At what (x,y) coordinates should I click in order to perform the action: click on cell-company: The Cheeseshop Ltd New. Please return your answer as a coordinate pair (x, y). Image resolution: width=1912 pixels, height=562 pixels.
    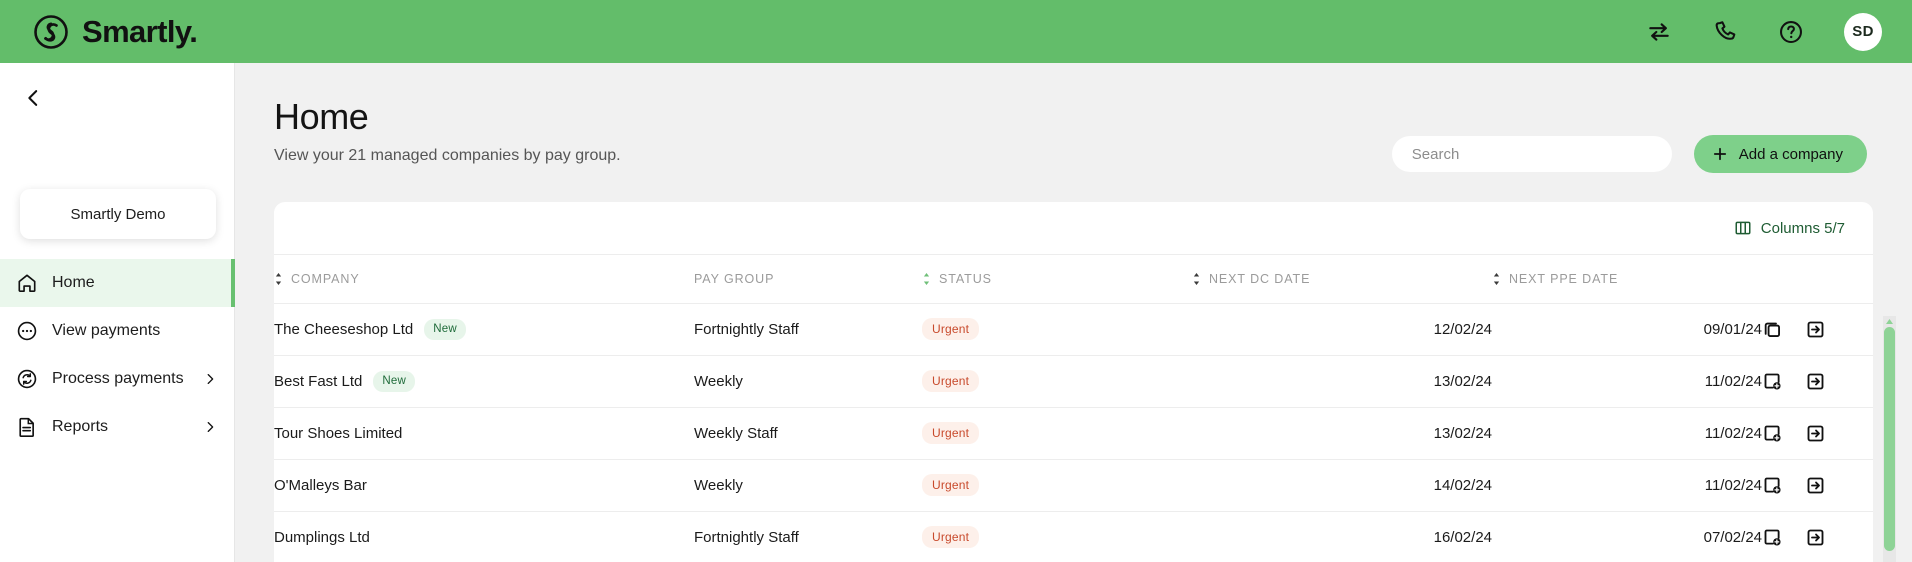
    Looking at the image, I should click on (484, 329).